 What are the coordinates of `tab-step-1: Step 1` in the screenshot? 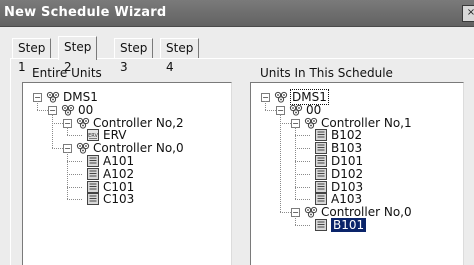 It's located at (32, 56).